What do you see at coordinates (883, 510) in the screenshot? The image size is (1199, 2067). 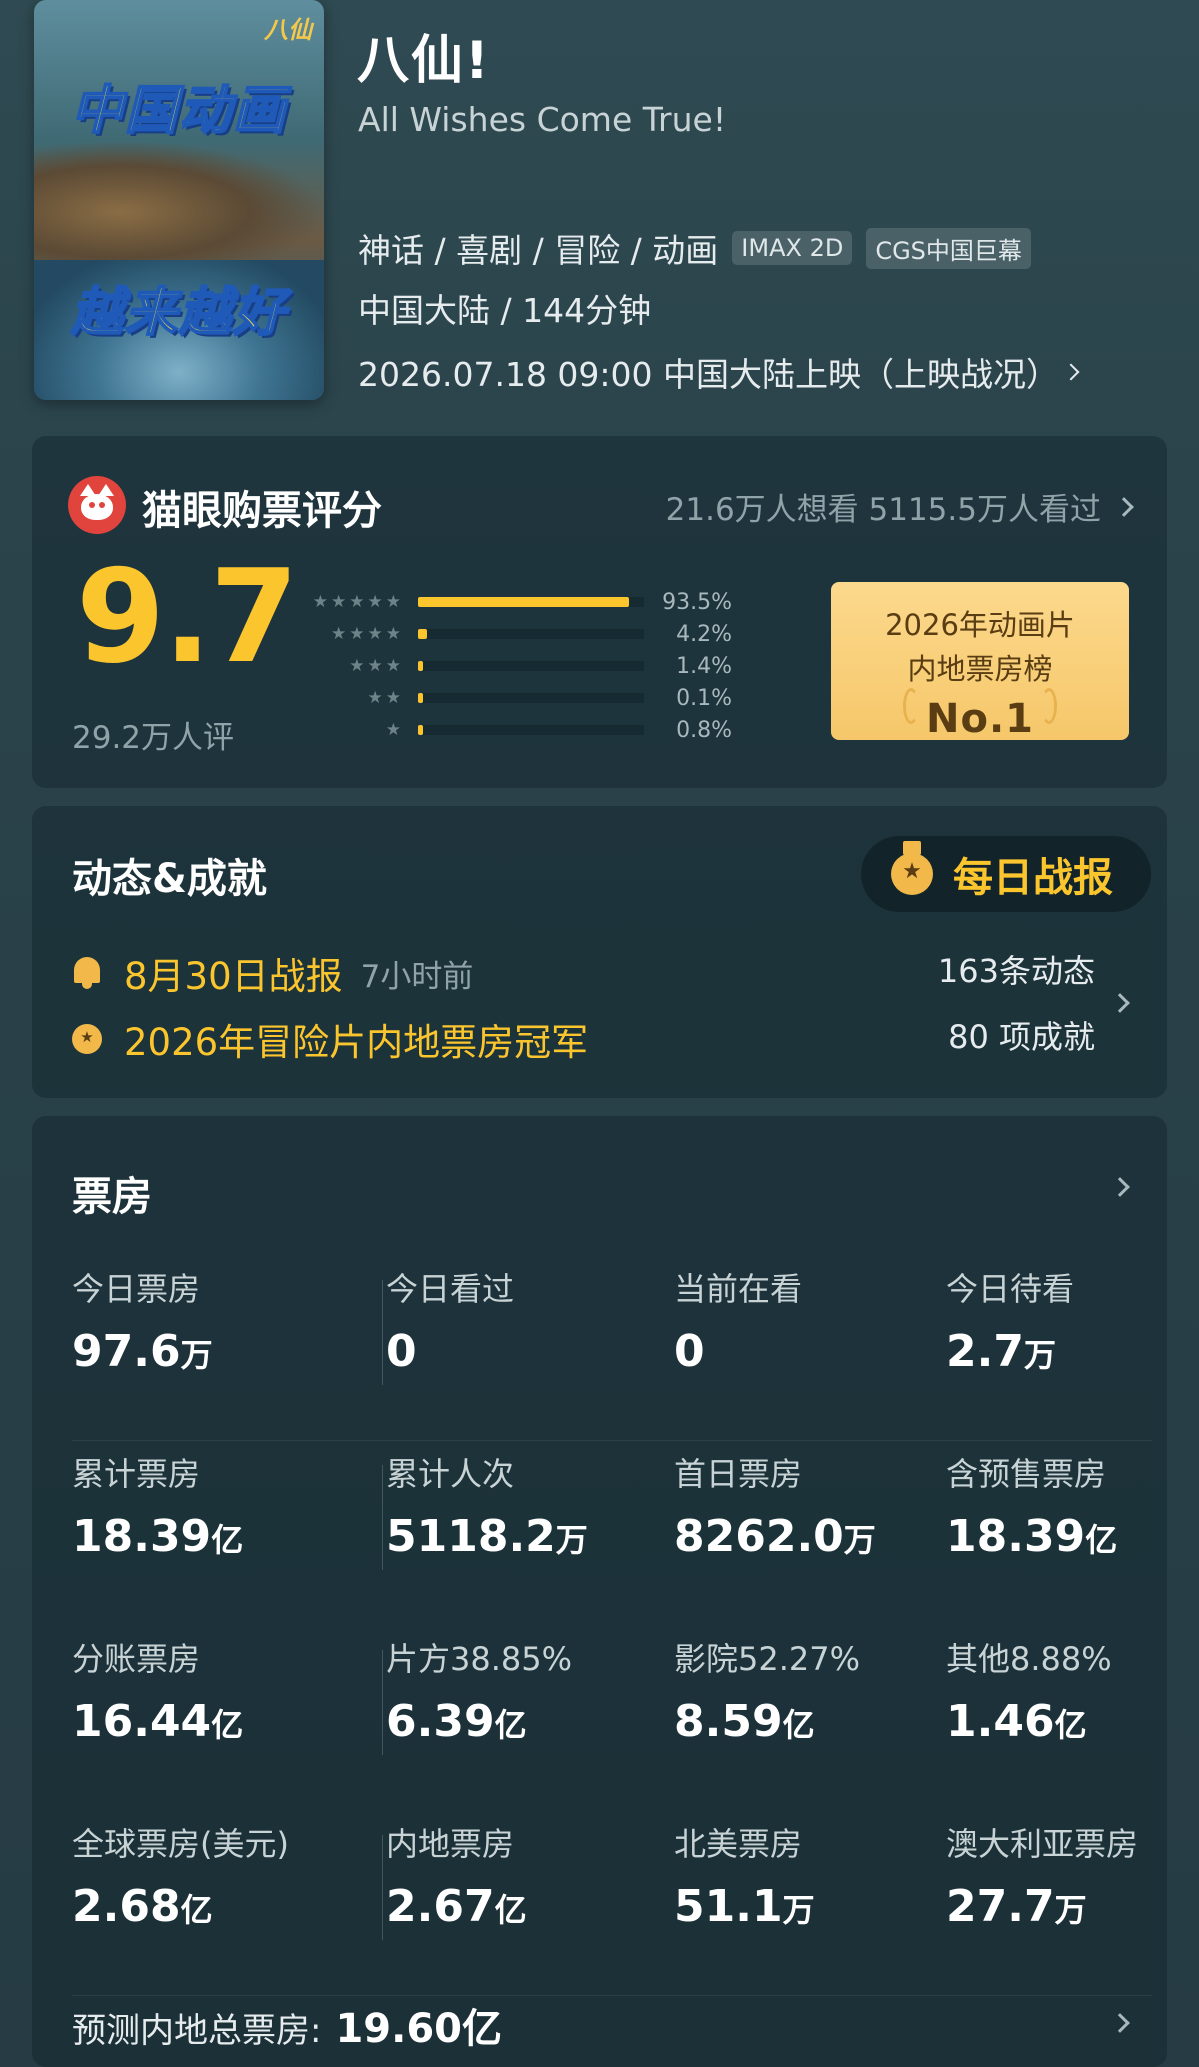 I see `want-watched-stats: 21.6万人想看 5115.5万人看过` at bounding box center [883, 510].